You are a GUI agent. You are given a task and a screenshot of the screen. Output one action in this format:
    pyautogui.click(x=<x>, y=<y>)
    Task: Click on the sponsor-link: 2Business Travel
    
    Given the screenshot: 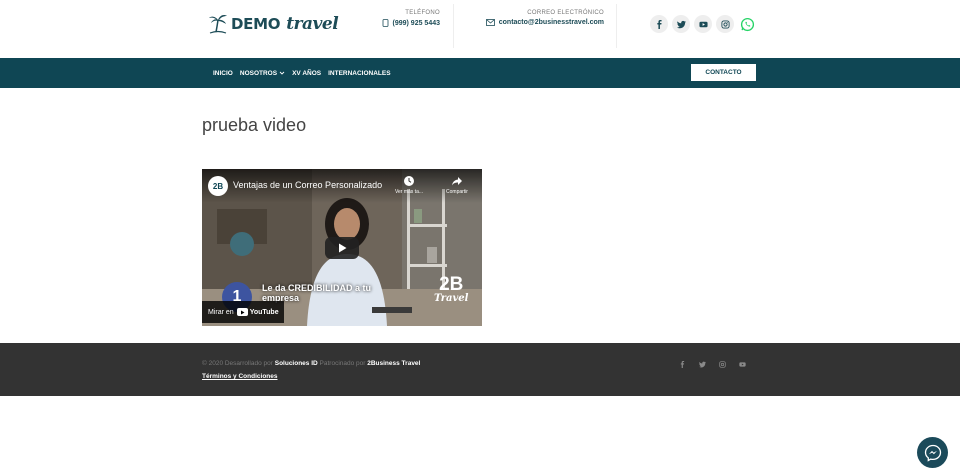 What is the action you would take?
    pyautogui.click(x=393, y=363)
    